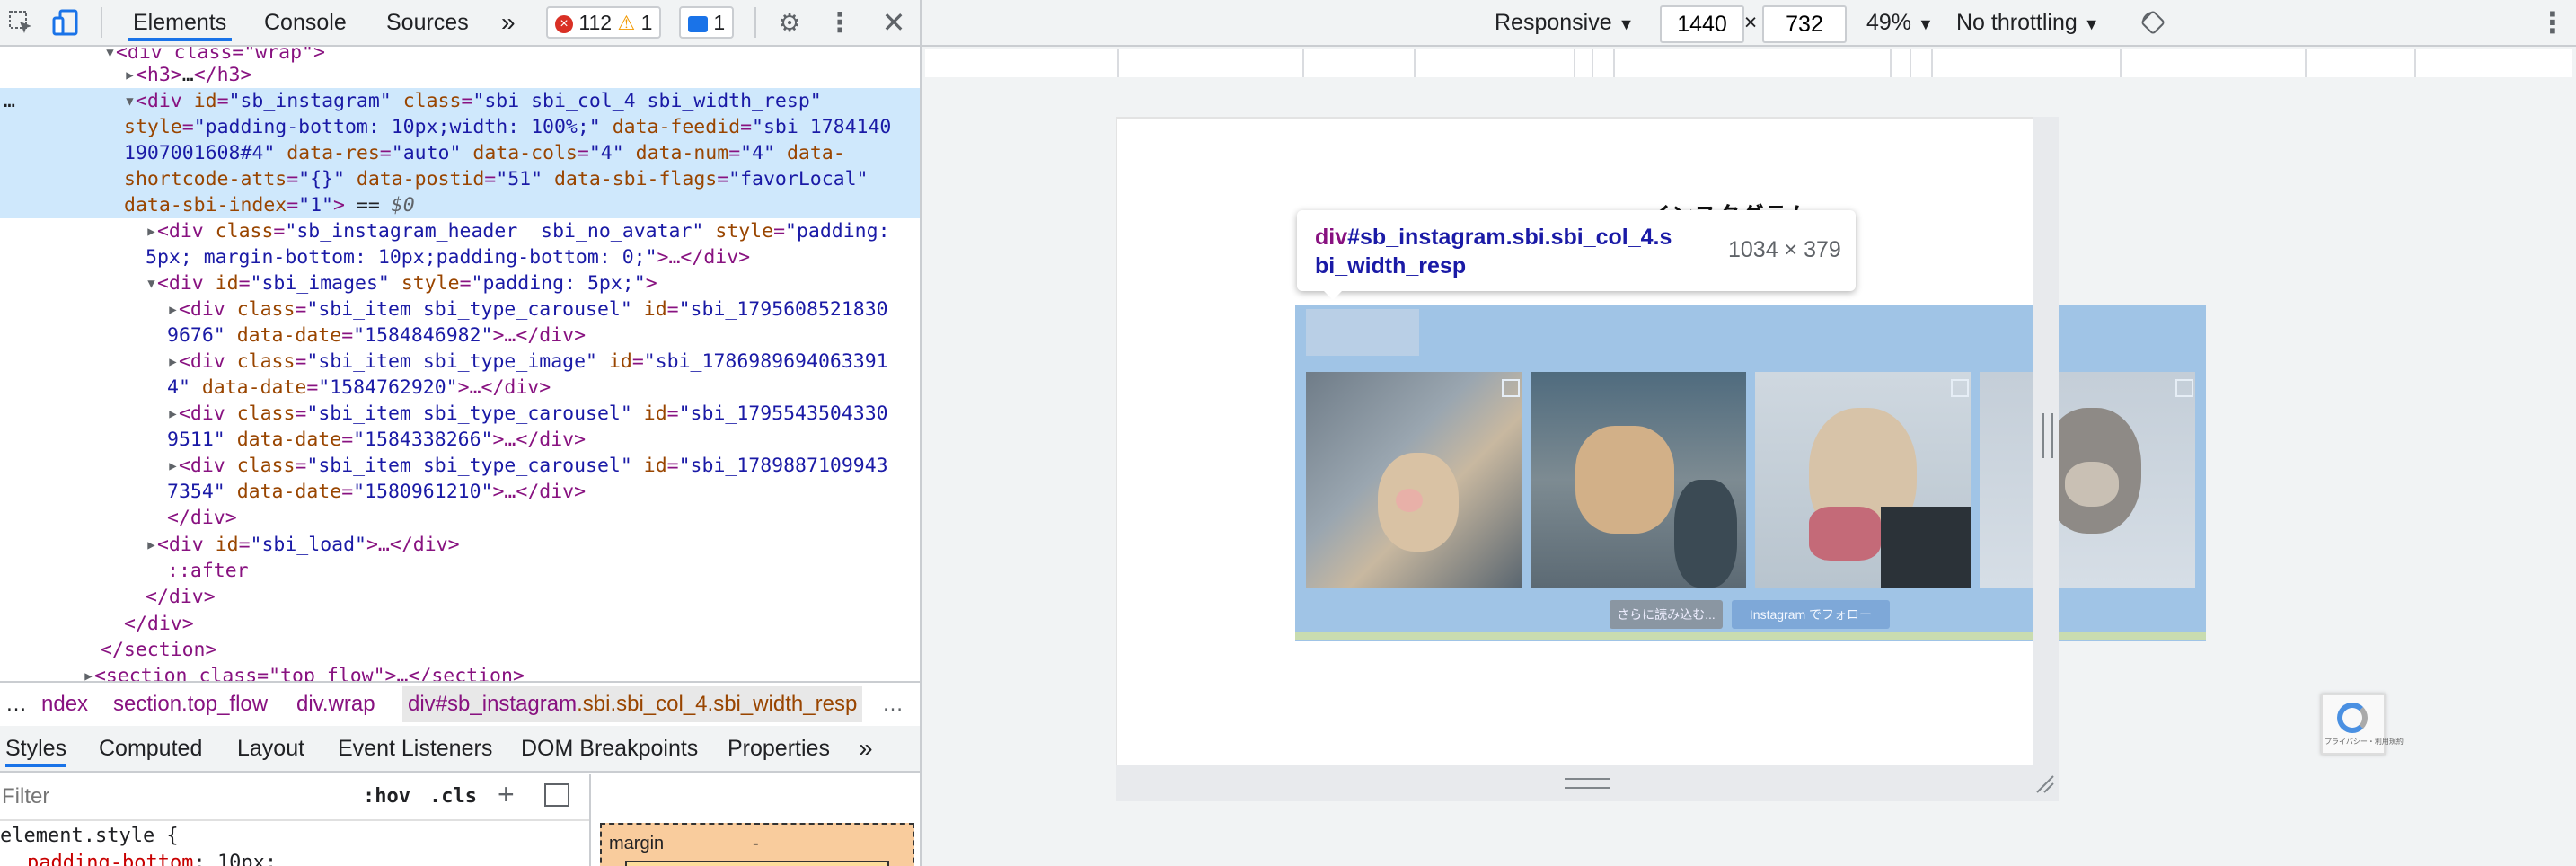  I want to click on viewport-right-resize-handle, so click(2046, 459).